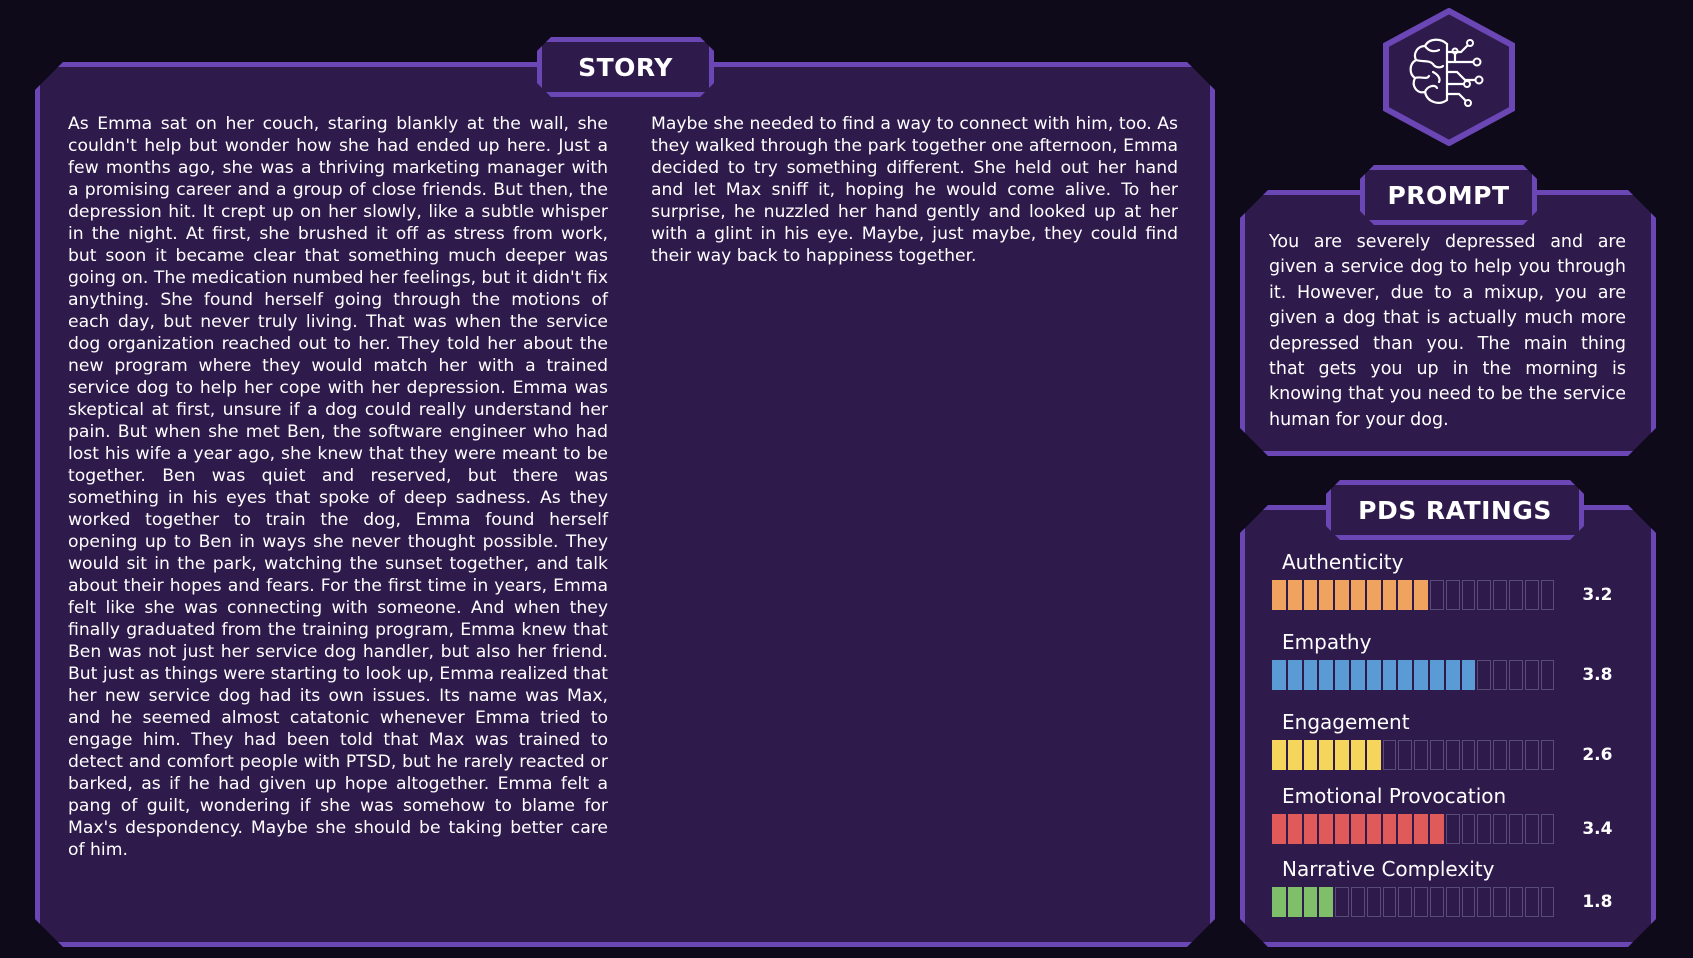 The width and height of the screenshot is (1693, 958). I want to click on rating-score: 3.2, so click(1597, 595).